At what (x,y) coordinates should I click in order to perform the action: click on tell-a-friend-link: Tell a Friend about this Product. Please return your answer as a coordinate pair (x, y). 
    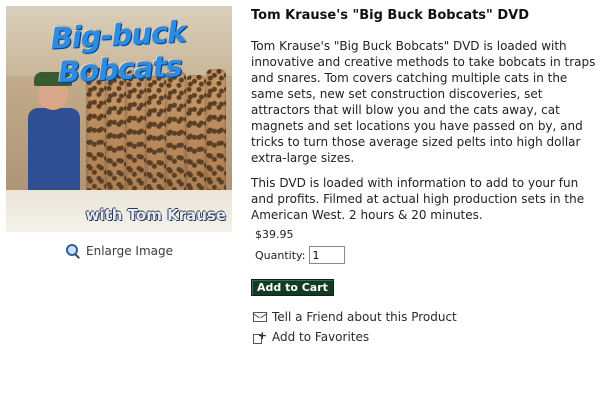
    Looking at the image, I should click on (355, 317).